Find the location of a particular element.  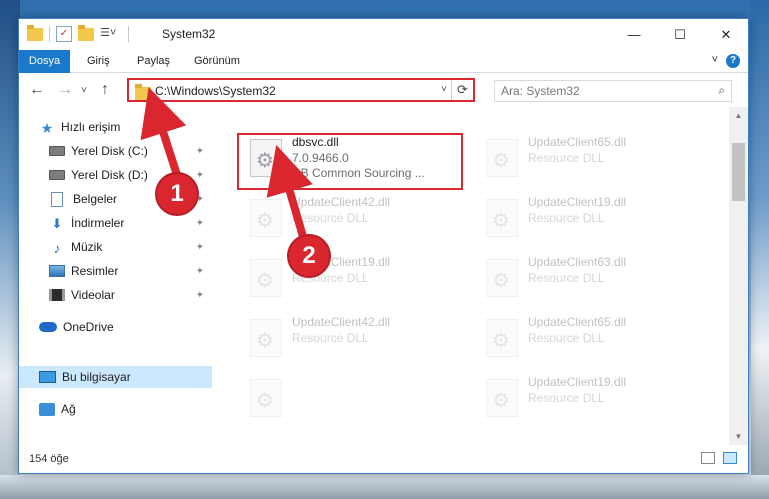

vertical-scrollbar: ▲ ▼ is located at coordinates (738, 276).